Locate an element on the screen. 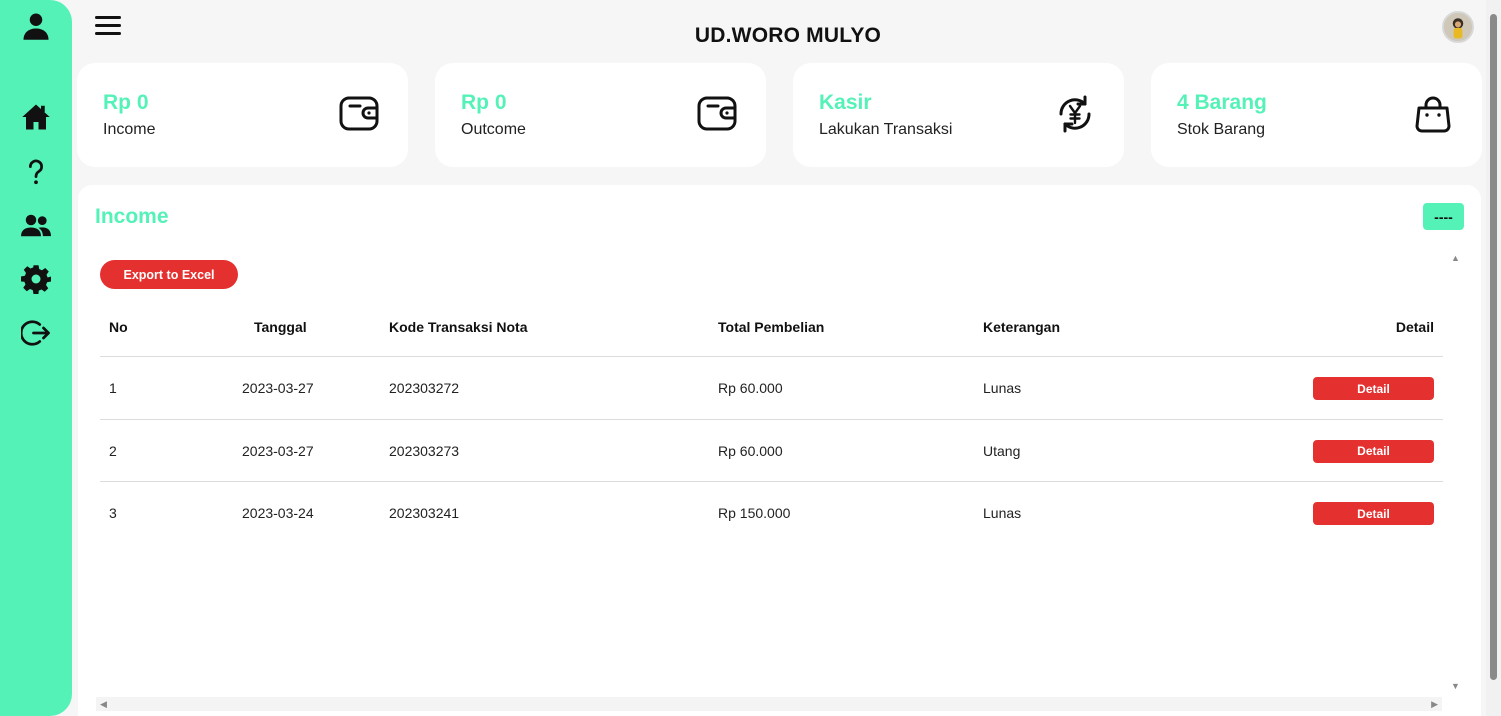 The image size is (1501, 716). outcome-card: Rp 0 Outcome is located at coordinates (600, 115).